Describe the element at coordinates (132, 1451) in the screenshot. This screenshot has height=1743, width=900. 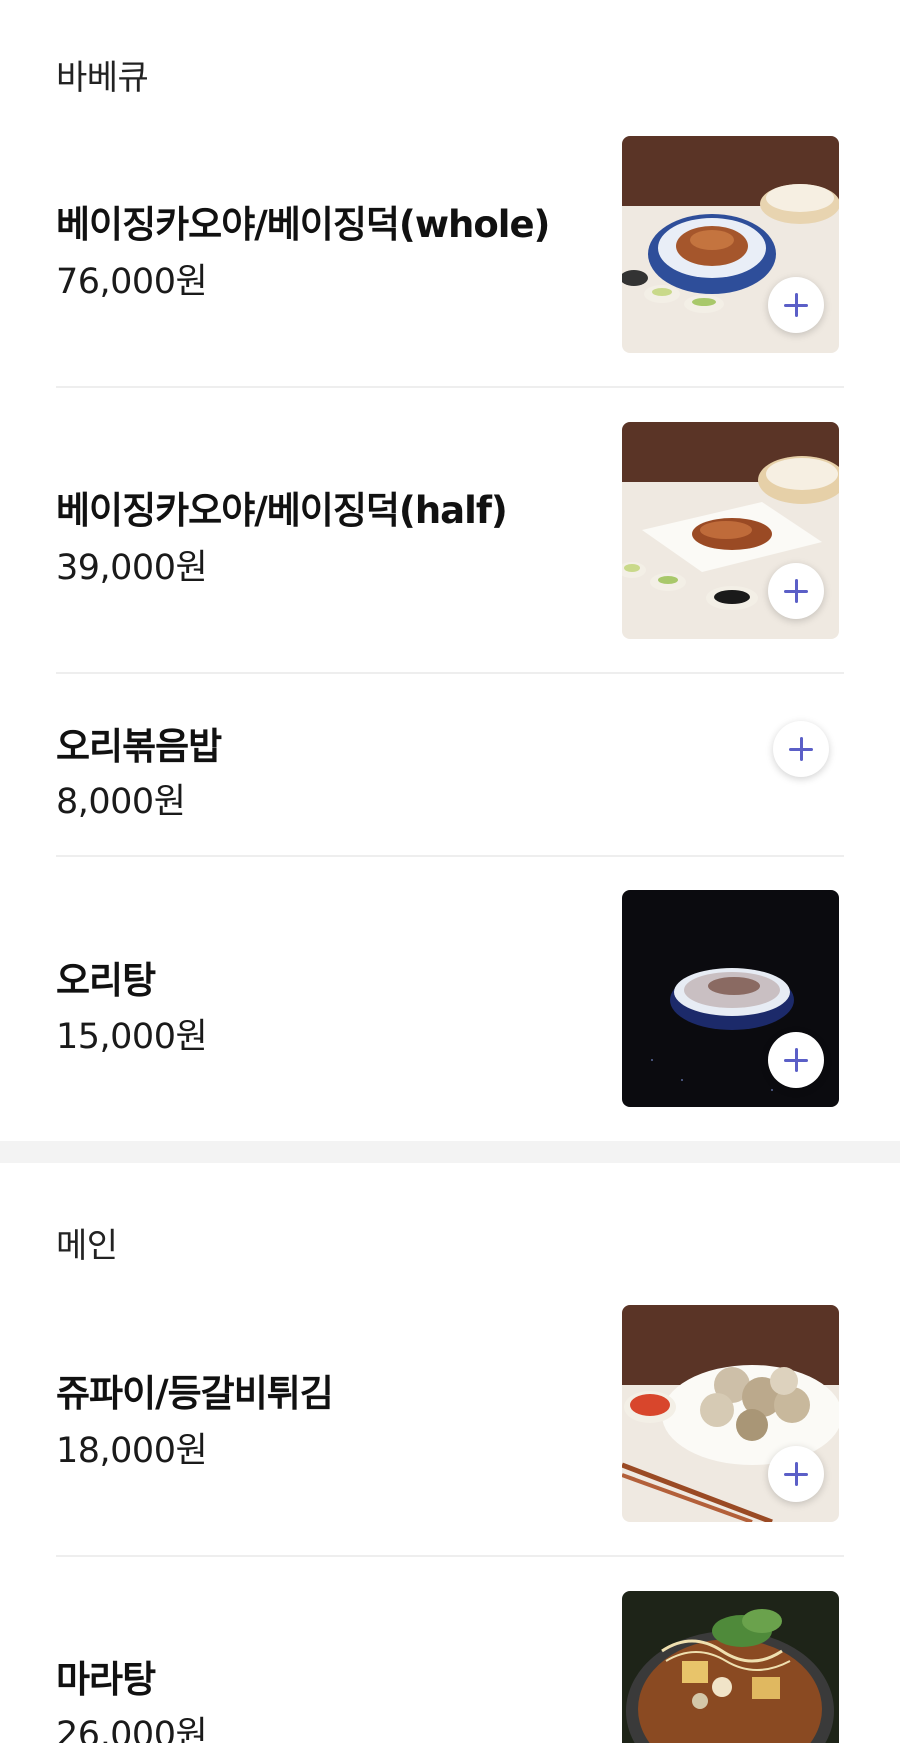
I see `menu-item-price: 18,000원` at that location.